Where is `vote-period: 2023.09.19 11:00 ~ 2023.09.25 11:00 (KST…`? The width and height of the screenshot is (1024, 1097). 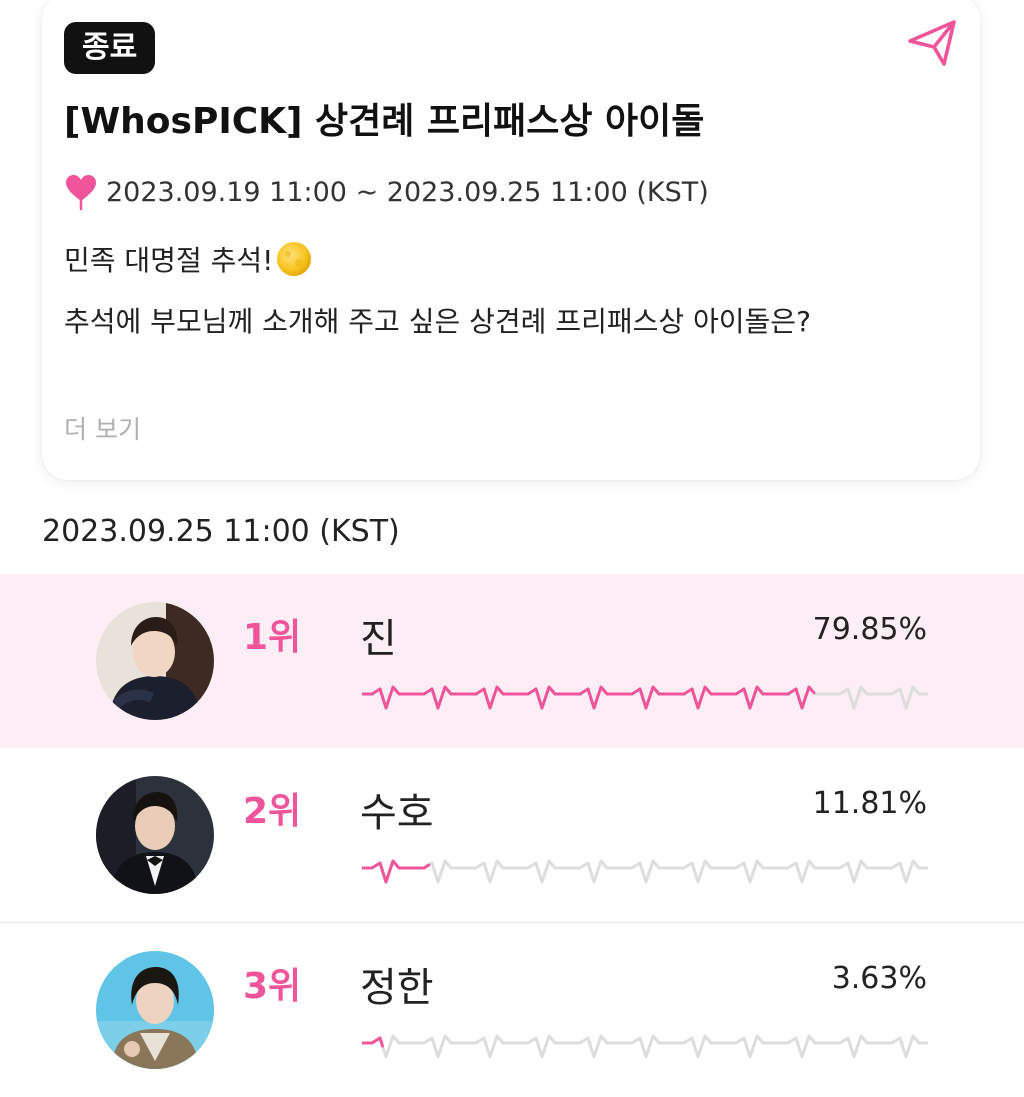 vote-period: 2023.09.19 11:00 ~ 2023.09.25 11:00 (KST… is located at coordinates (386, 192).